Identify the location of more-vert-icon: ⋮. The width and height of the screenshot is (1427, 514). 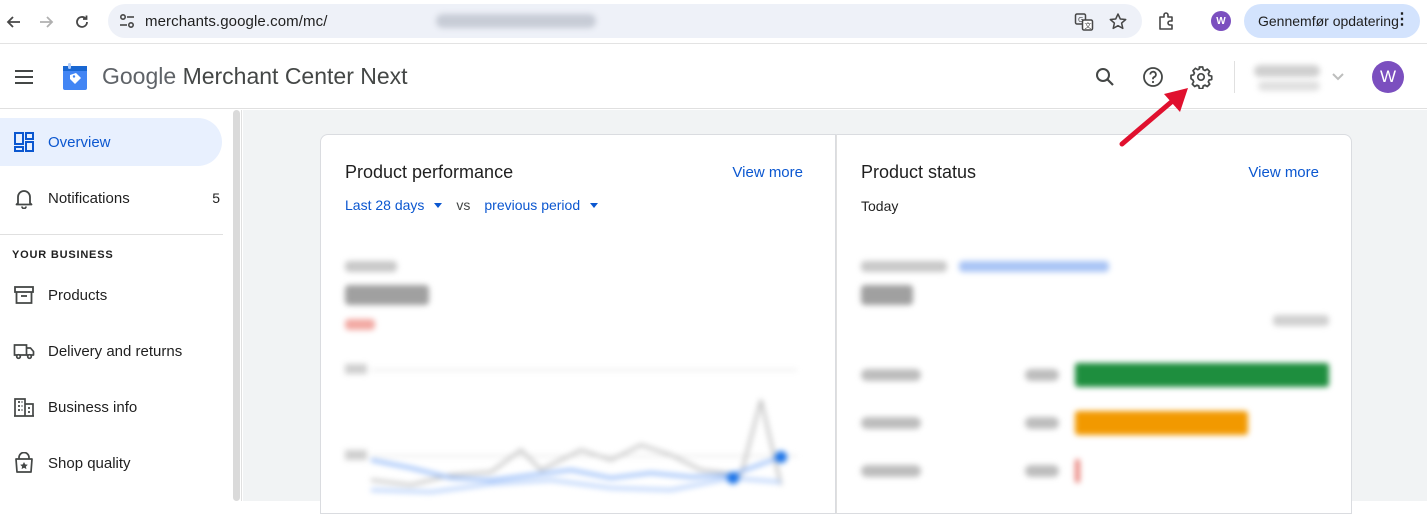
(1402, 19).